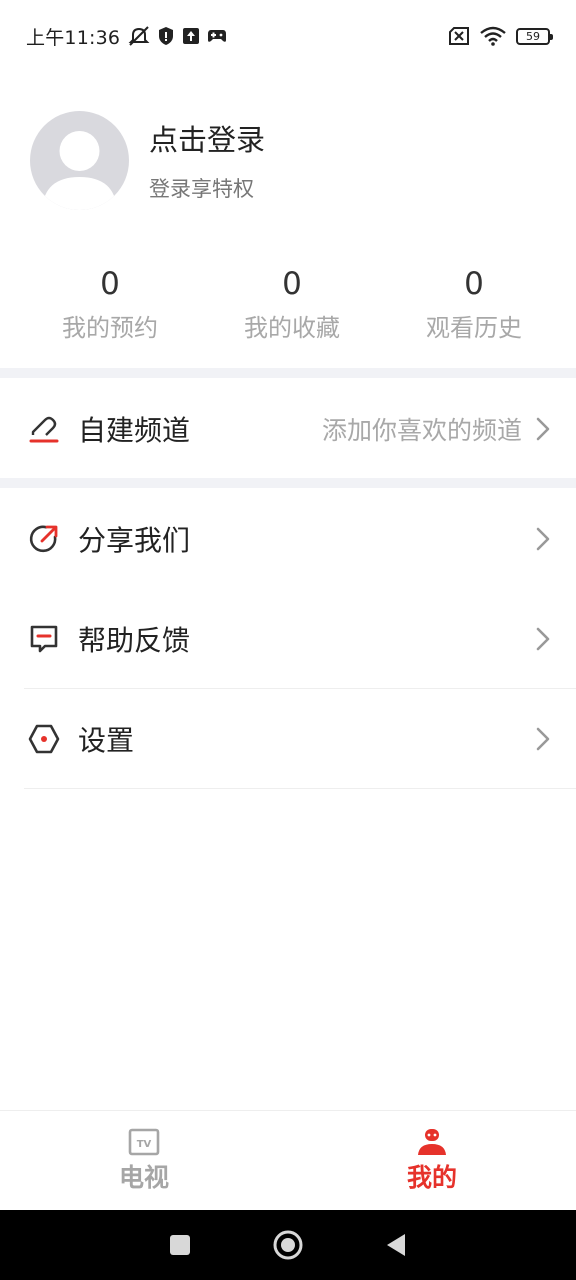 The width and height of the screenshot is (576, 1280). I want to click on avatar, so click(79, 160).